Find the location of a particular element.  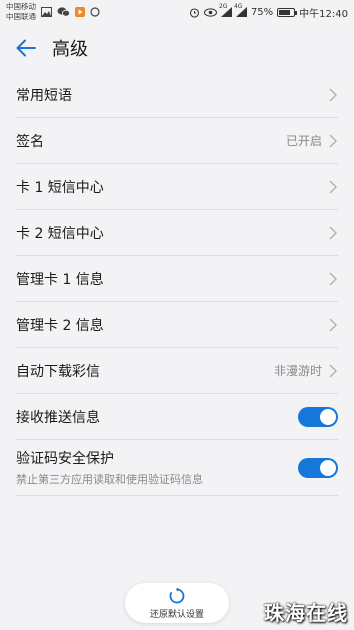

network-type-1: 2G is located at coordinates (223, 6).